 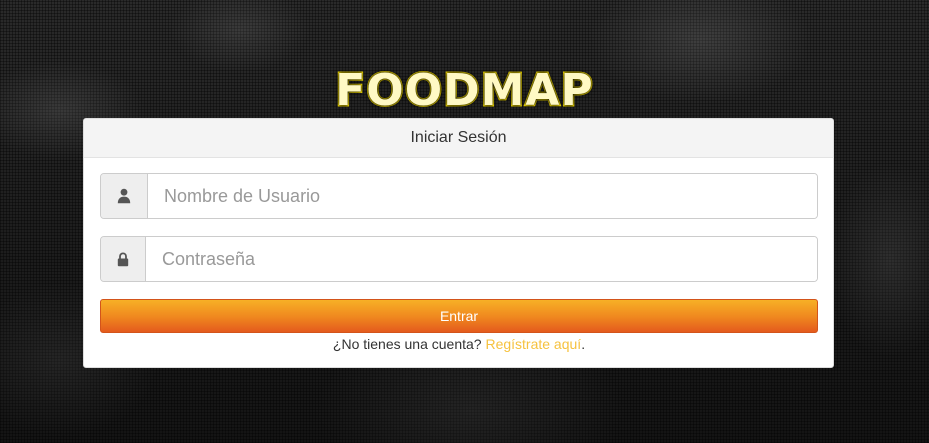 I want to click on username-group, so click(x=459, y=196).